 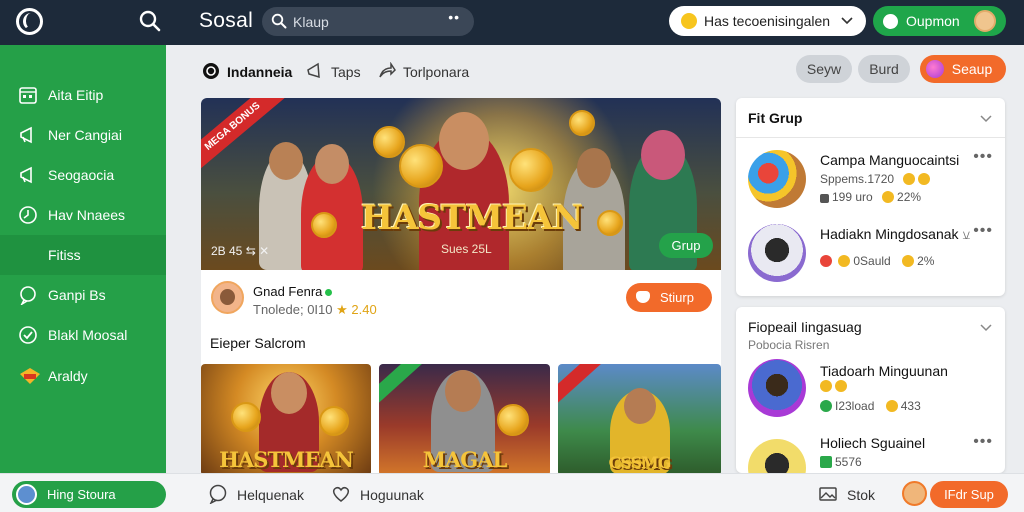 I want to click on search-input, so click(x=368, y=21).